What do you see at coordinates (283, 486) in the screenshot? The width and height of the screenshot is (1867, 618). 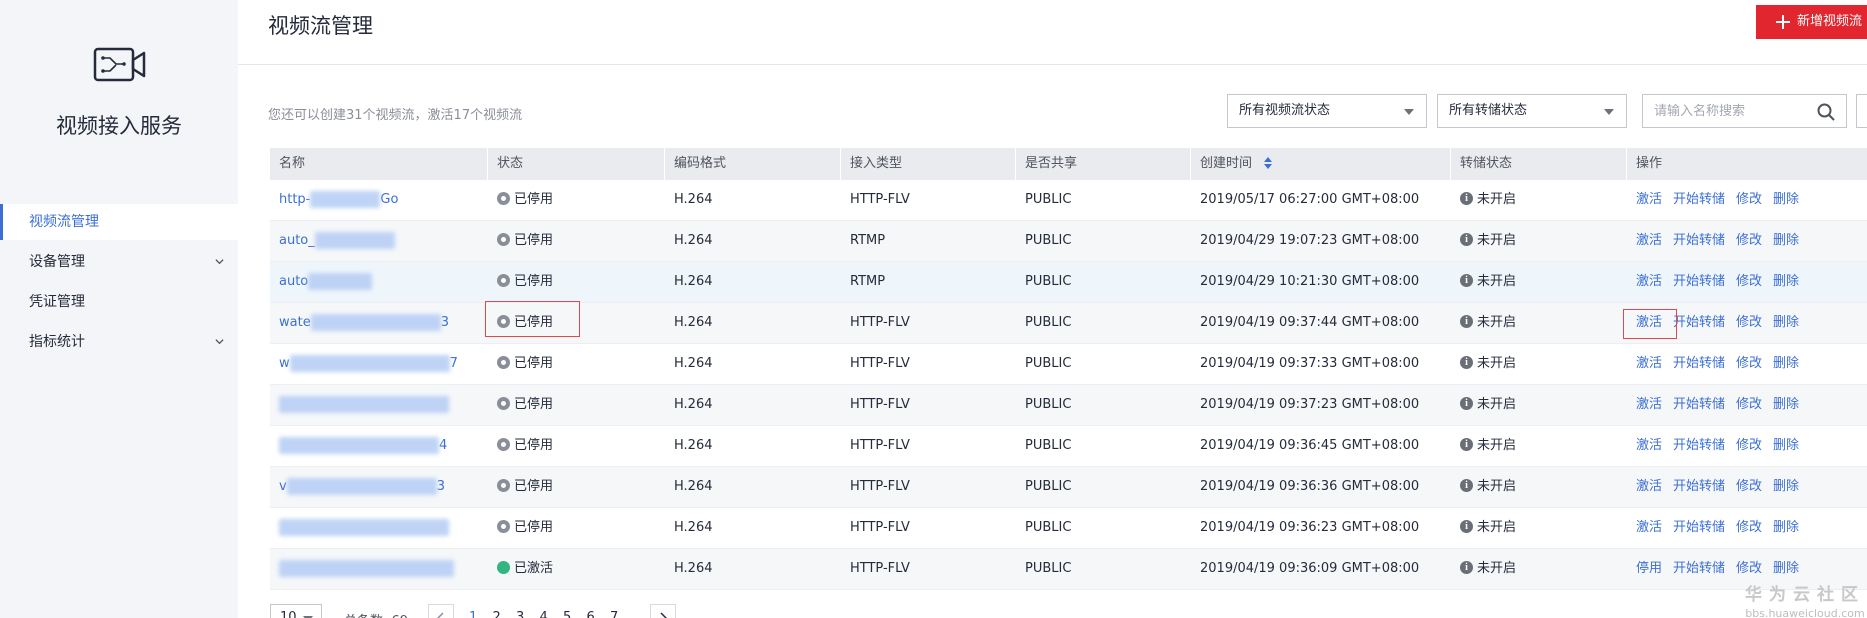 I see `stream-name-prefix: v` at bounding box center [283, 486].